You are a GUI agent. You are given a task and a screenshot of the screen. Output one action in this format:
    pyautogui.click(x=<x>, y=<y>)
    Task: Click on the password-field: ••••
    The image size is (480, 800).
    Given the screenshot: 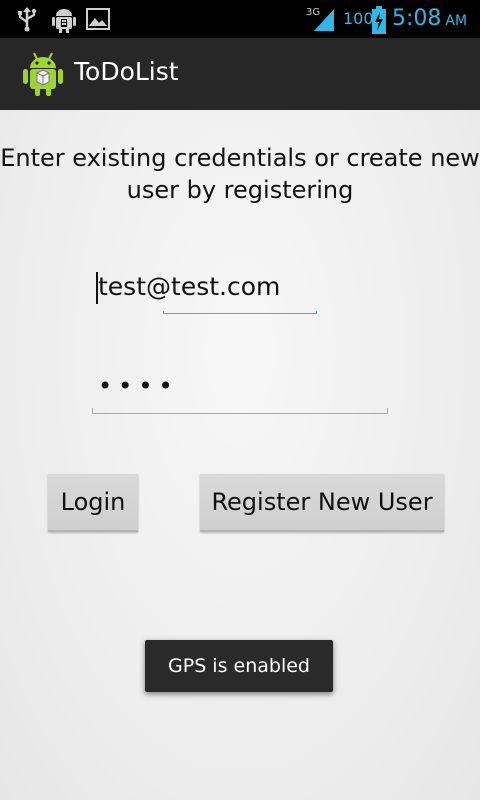 What is the action you would take?
    pyautogui.click(x=240, y=392)
    